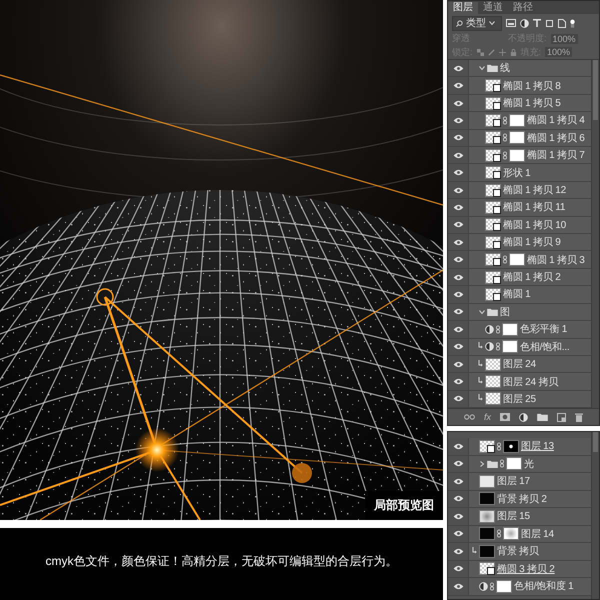 The height and width of the screenshot is (600, 600). Describe the element at coordinates (459, 23) in the screenshot. I see `search-icon` at that location.